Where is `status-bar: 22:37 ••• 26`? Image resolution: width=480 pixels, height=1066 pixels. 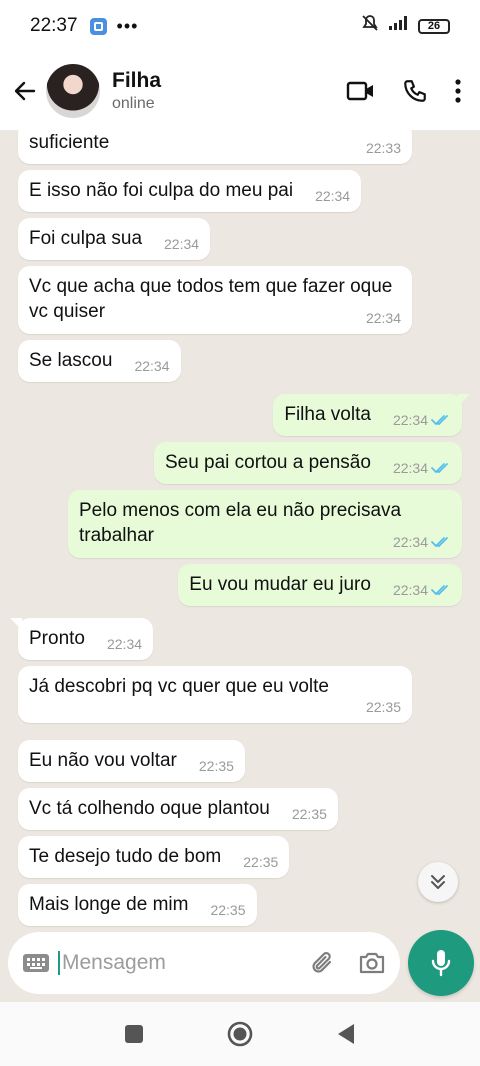 status-bar: 22:37 ••• 26 is located at coordinates (240, 26).